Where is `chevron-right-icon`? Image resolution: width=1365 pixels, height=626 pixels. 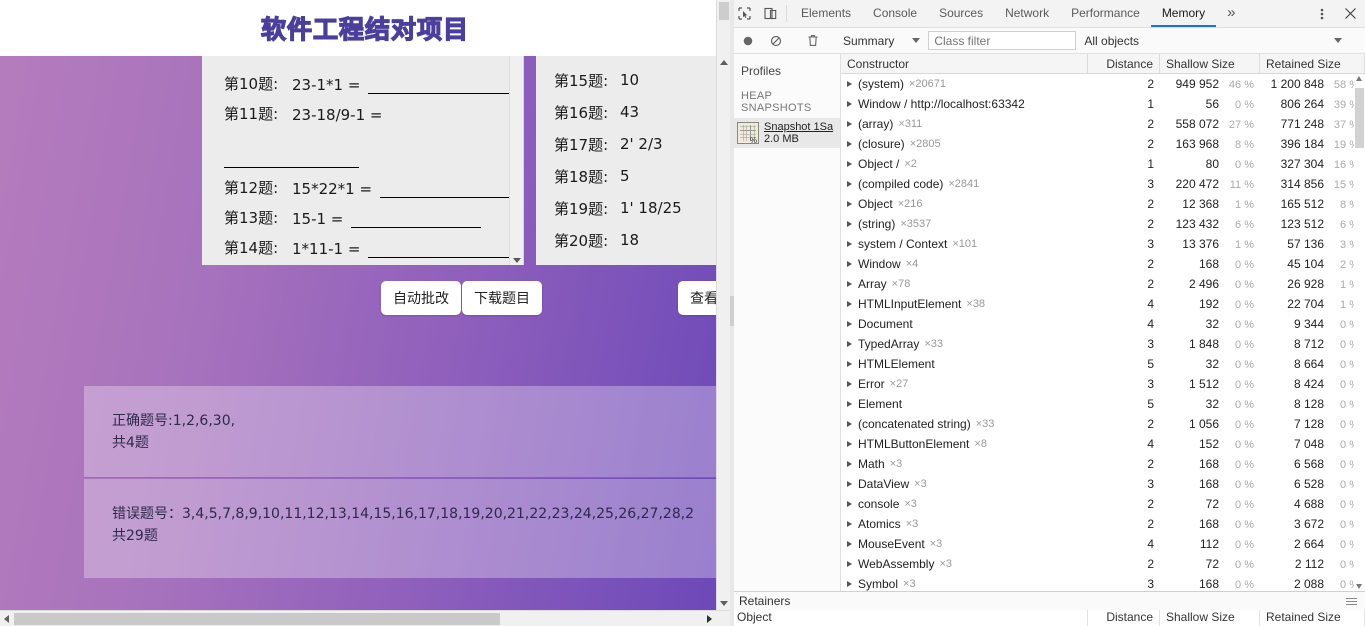 chevron-right-icon is located at coordinates (709, 619).